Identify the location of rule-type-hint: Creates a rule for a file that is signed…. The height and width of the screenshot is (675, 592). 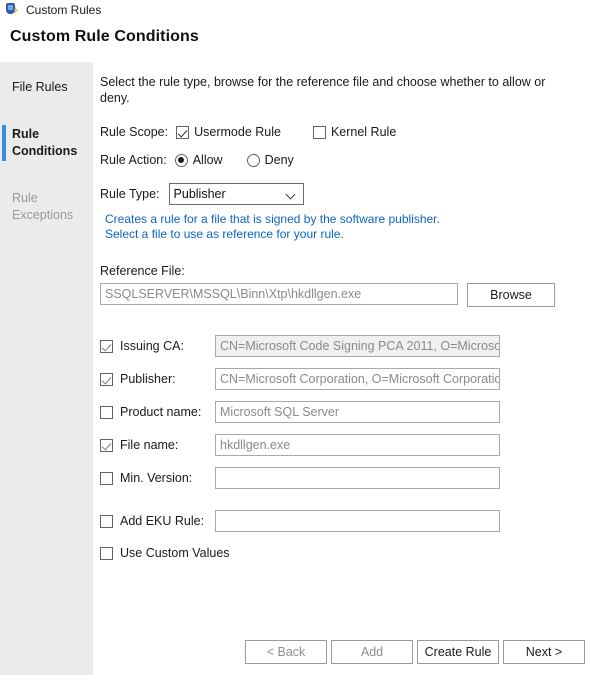
(341, 227).